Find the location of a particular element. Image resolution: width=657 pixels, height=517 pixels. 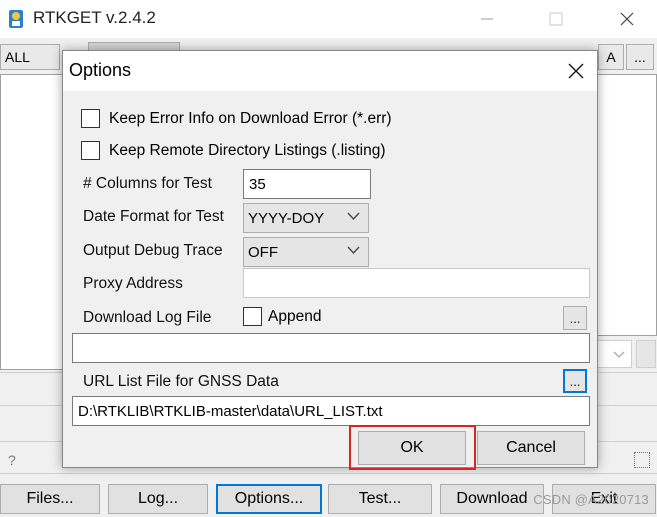

date-format-value: YYYY-DOY is located at coordinates (286, 218).